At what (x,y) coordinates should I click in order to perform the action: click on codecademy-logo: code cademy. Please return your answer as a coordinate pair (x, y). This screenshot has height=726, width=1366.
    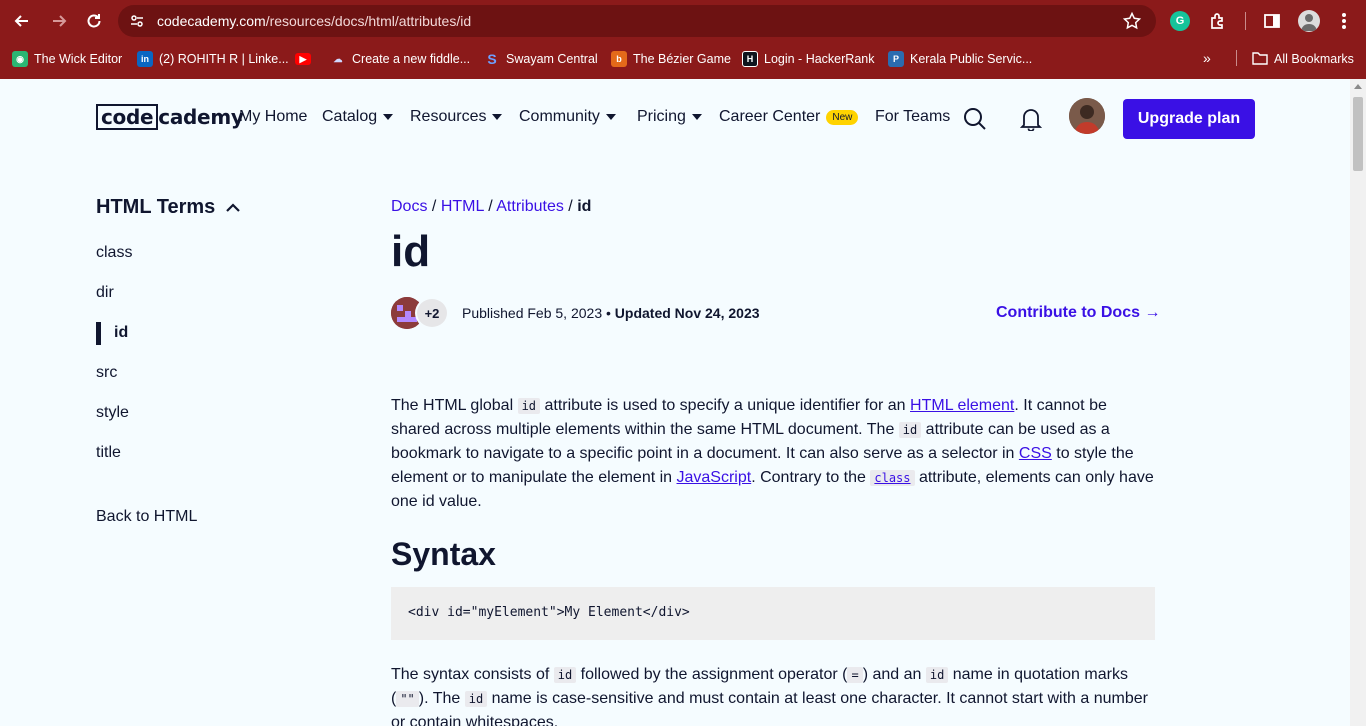
    Looking at the image, I should click on (170, 117).